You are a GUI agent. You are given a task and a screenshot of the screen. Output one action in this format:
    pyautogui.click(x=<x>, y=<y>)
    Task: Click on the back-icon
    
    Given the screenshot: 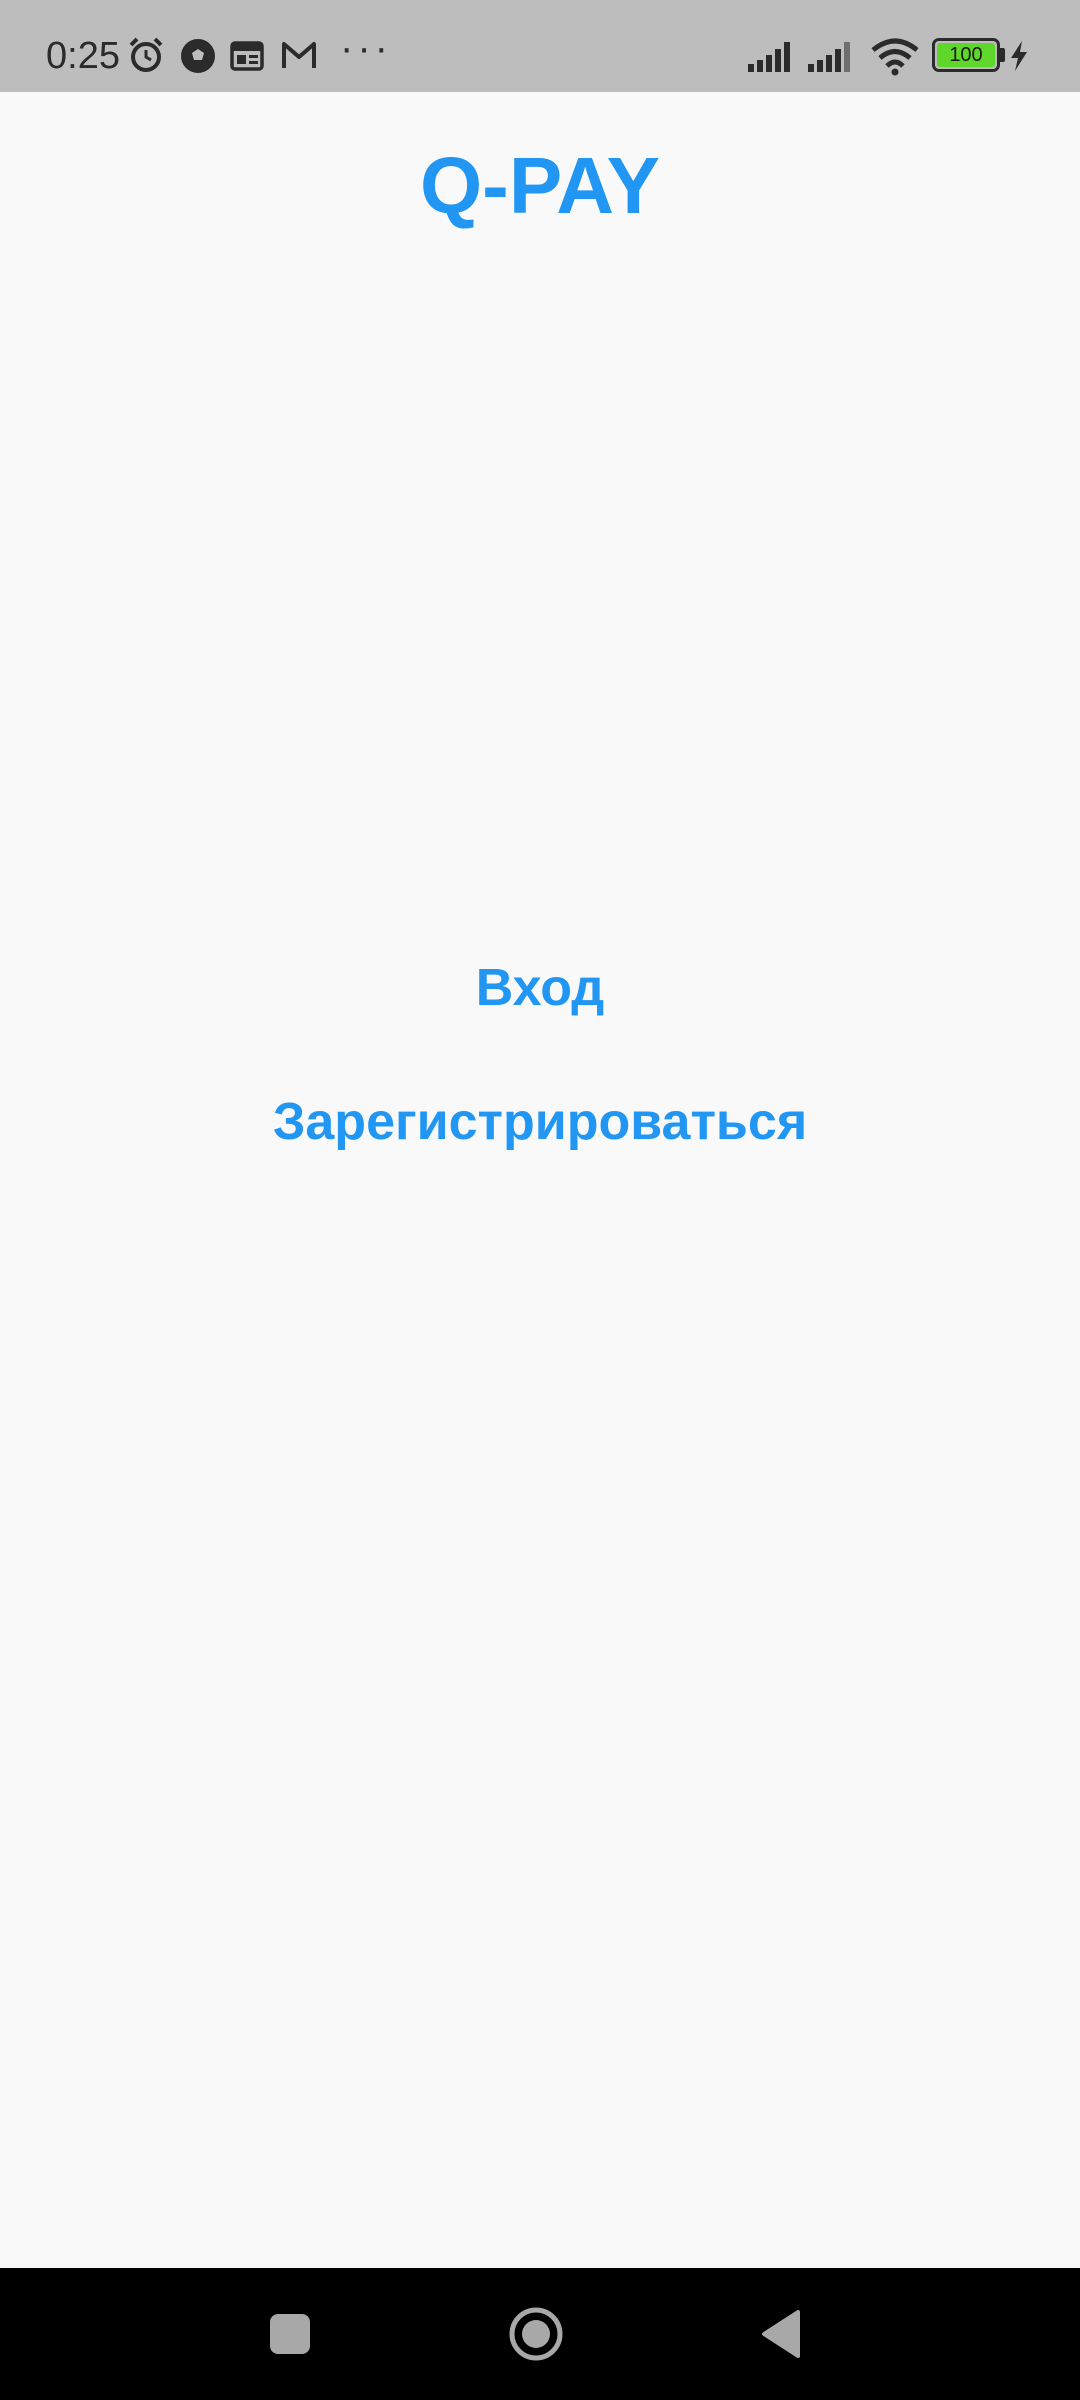 What is the action you would take?
    pyautogui.click(x=781, y=2334)
    